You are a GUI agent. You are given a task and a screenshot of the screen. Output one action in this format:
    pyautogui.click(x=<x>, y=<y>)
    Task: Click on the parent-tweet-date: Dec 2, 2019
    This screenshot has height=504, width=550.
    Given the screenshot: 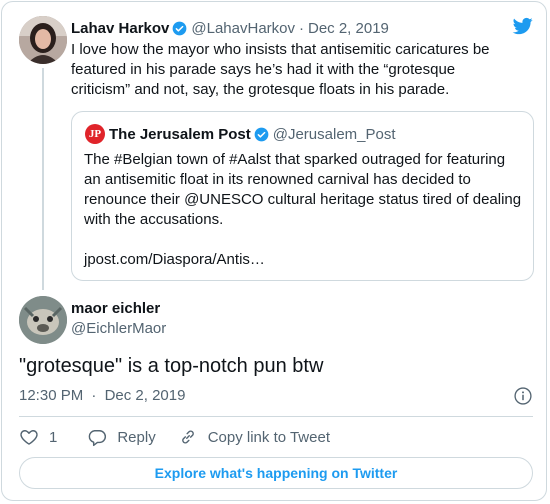 What is the action you would take?
    pyautogui.click(x=348, y=28)
    